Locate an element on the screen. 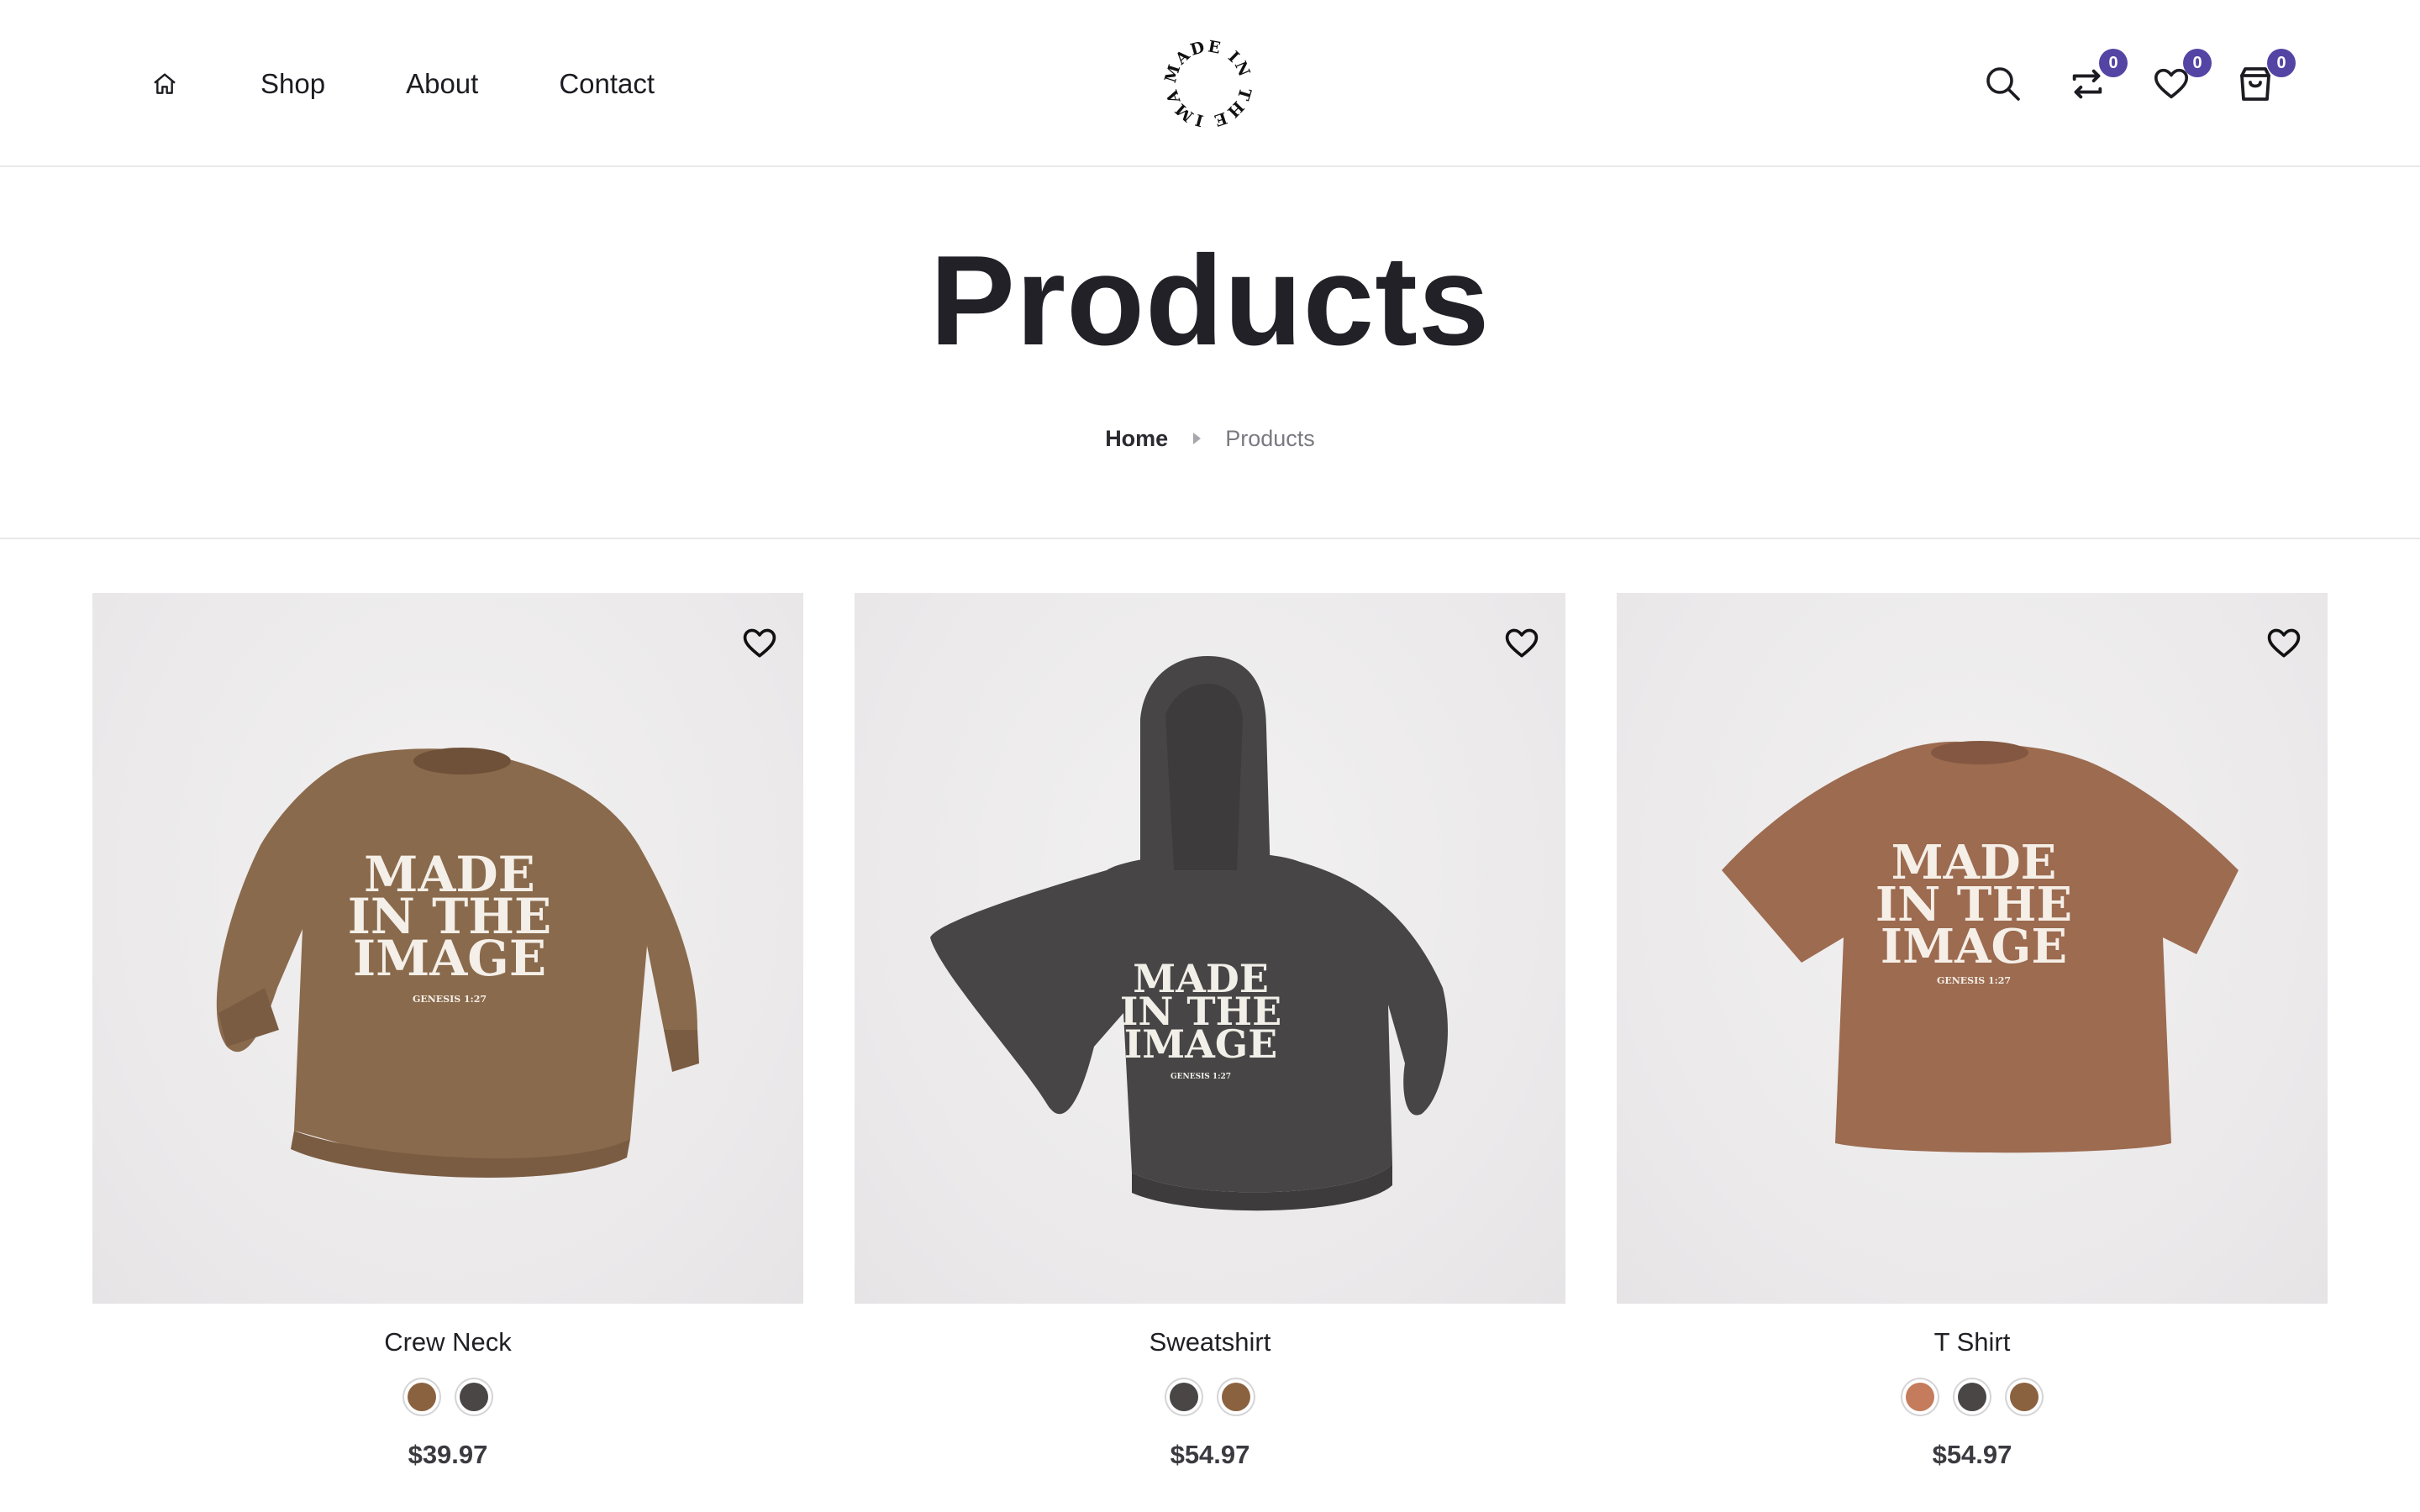  home-link is located at coordinates (165, 84).